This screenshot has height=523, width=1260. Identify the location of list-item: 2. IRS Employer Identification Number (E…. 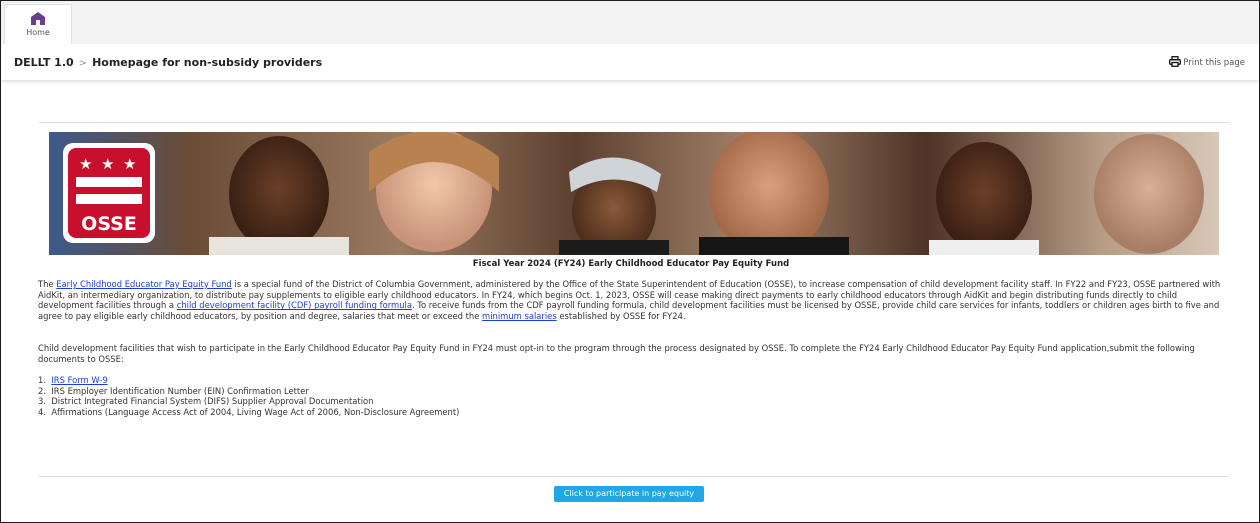
(248, 391).